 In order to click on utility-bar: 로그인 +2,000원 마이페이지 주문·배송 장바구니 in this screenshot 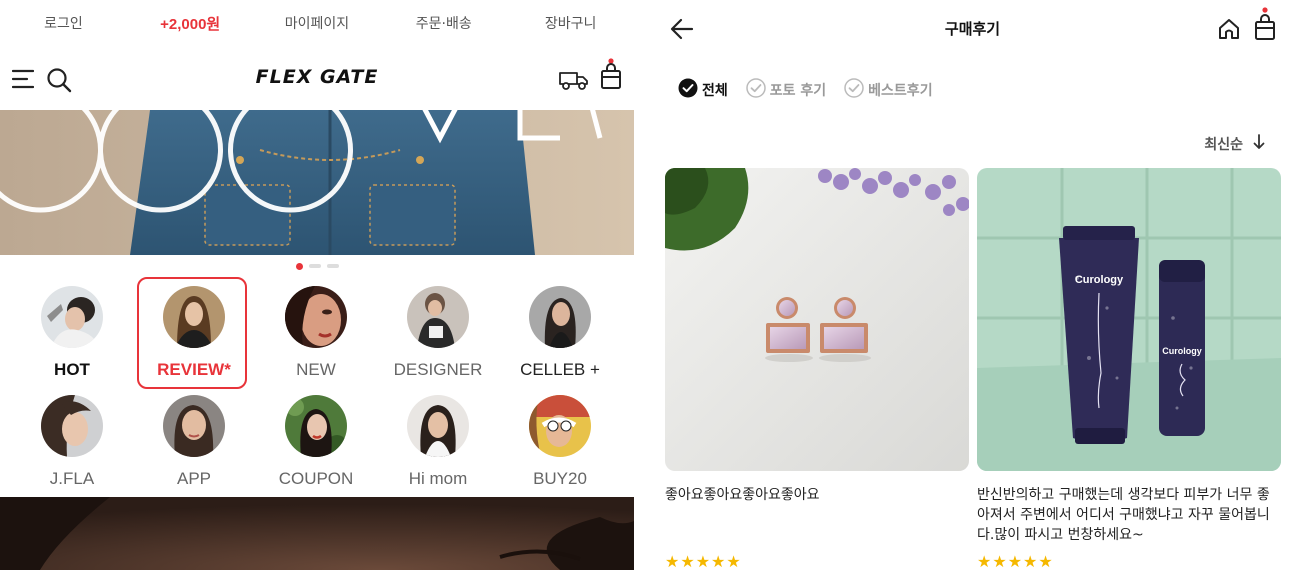, I will do `click(317, 23)`.